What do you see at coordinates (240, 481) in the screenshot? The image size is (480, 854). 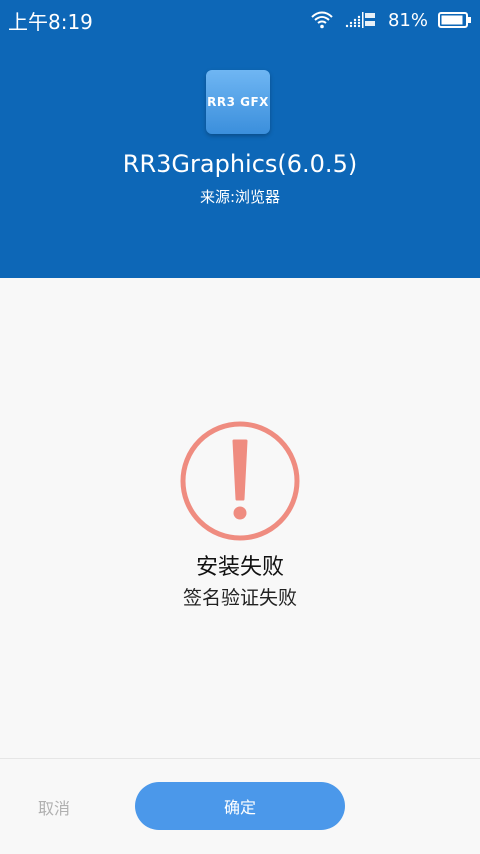 I see `error-alert-icon` at bounding box center [240, 481].